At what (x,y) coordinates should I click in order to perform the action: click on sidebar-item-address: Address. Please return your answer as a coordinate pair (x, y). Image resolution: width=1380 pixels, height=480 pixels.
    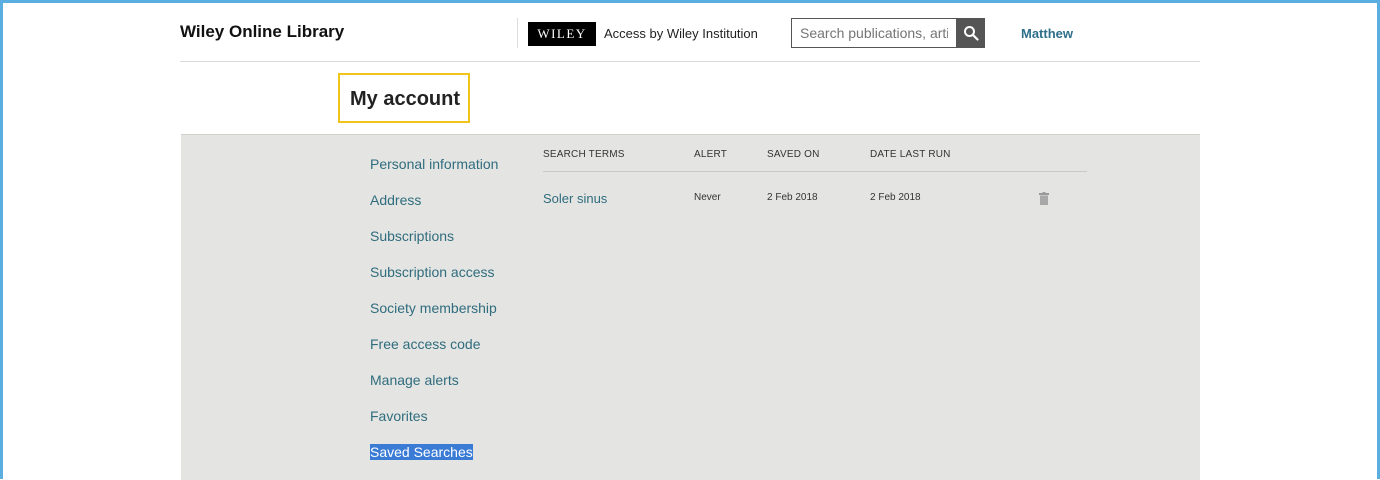
    Looking at the image, I should click on (395, 200).